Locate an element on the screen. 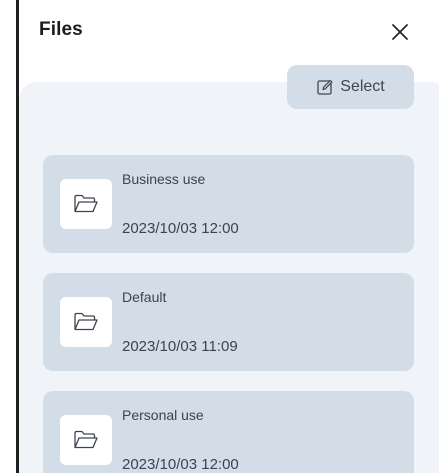 The height and width of the screenshot is (473, 439). file-name: Personal use is located at coordinates (163, 415).